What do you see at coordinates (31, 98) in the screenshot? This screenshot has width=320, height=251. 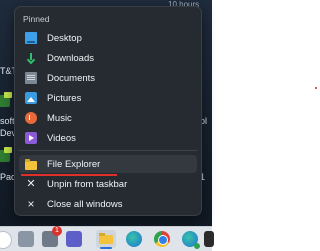 I see `pictures-icon` at bounding box center [31, 98].